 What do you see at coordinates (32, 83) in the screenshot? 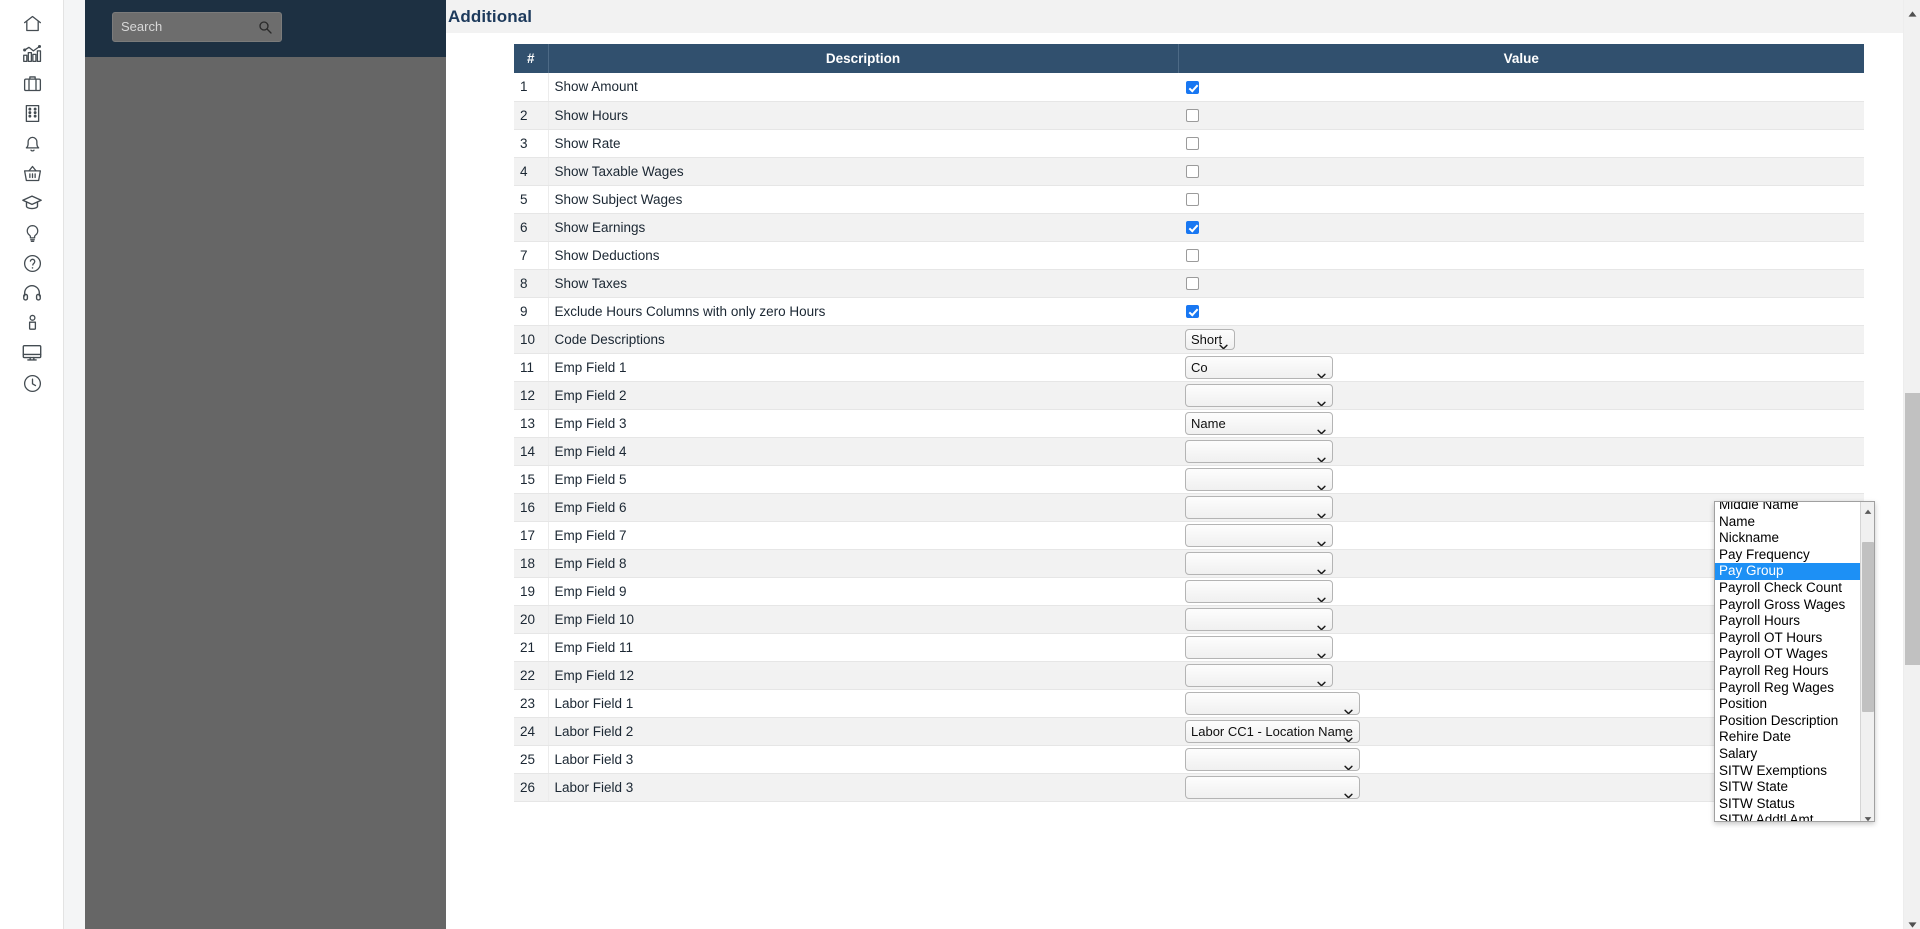
I see `briefcase-icon` at bounding box center [32, 83].